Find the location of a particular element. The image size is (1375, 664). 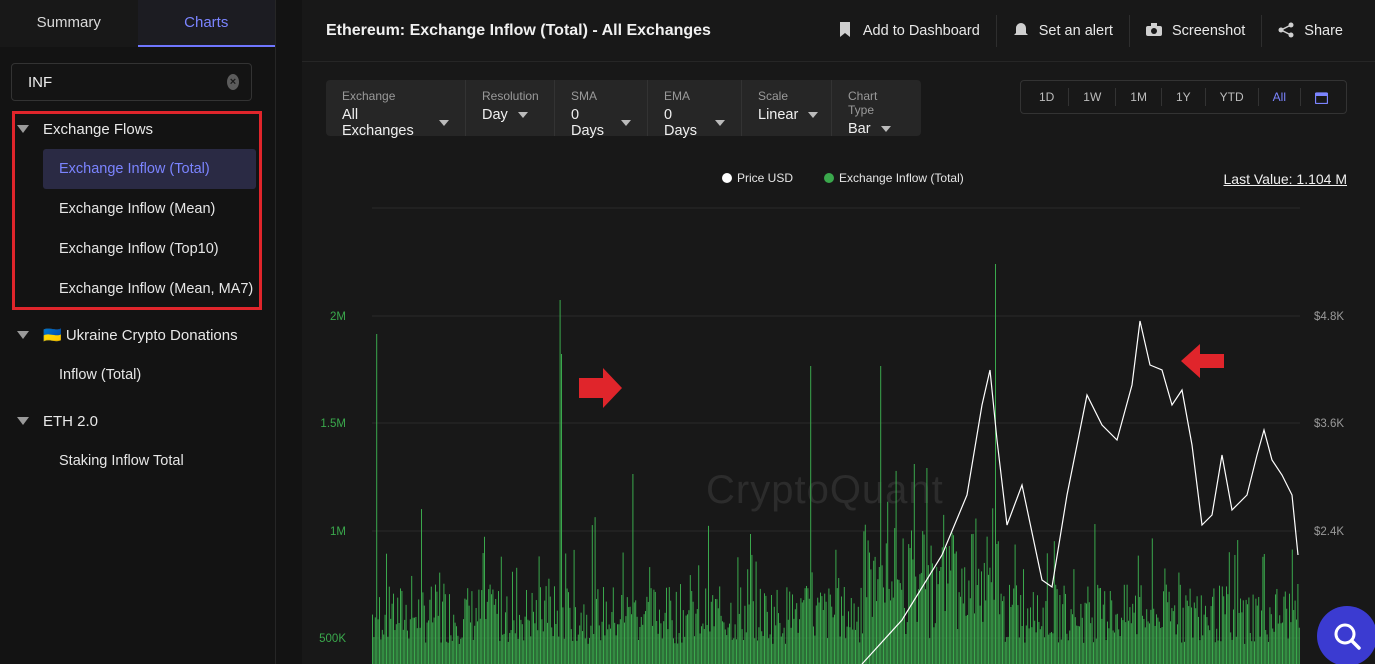

control-label: Exchange is located at coordinates (369, 96).